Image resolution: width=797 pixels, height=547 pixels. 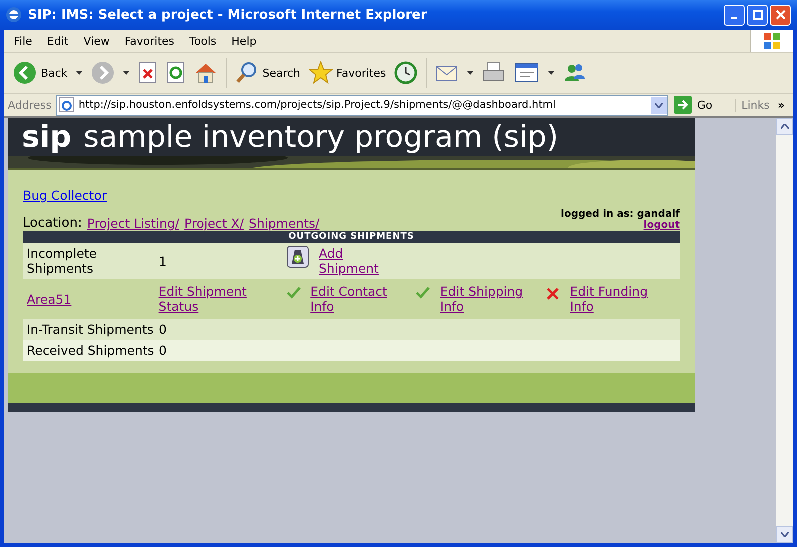 I want to click on scroll-down-button, so click(x=784, y=534).